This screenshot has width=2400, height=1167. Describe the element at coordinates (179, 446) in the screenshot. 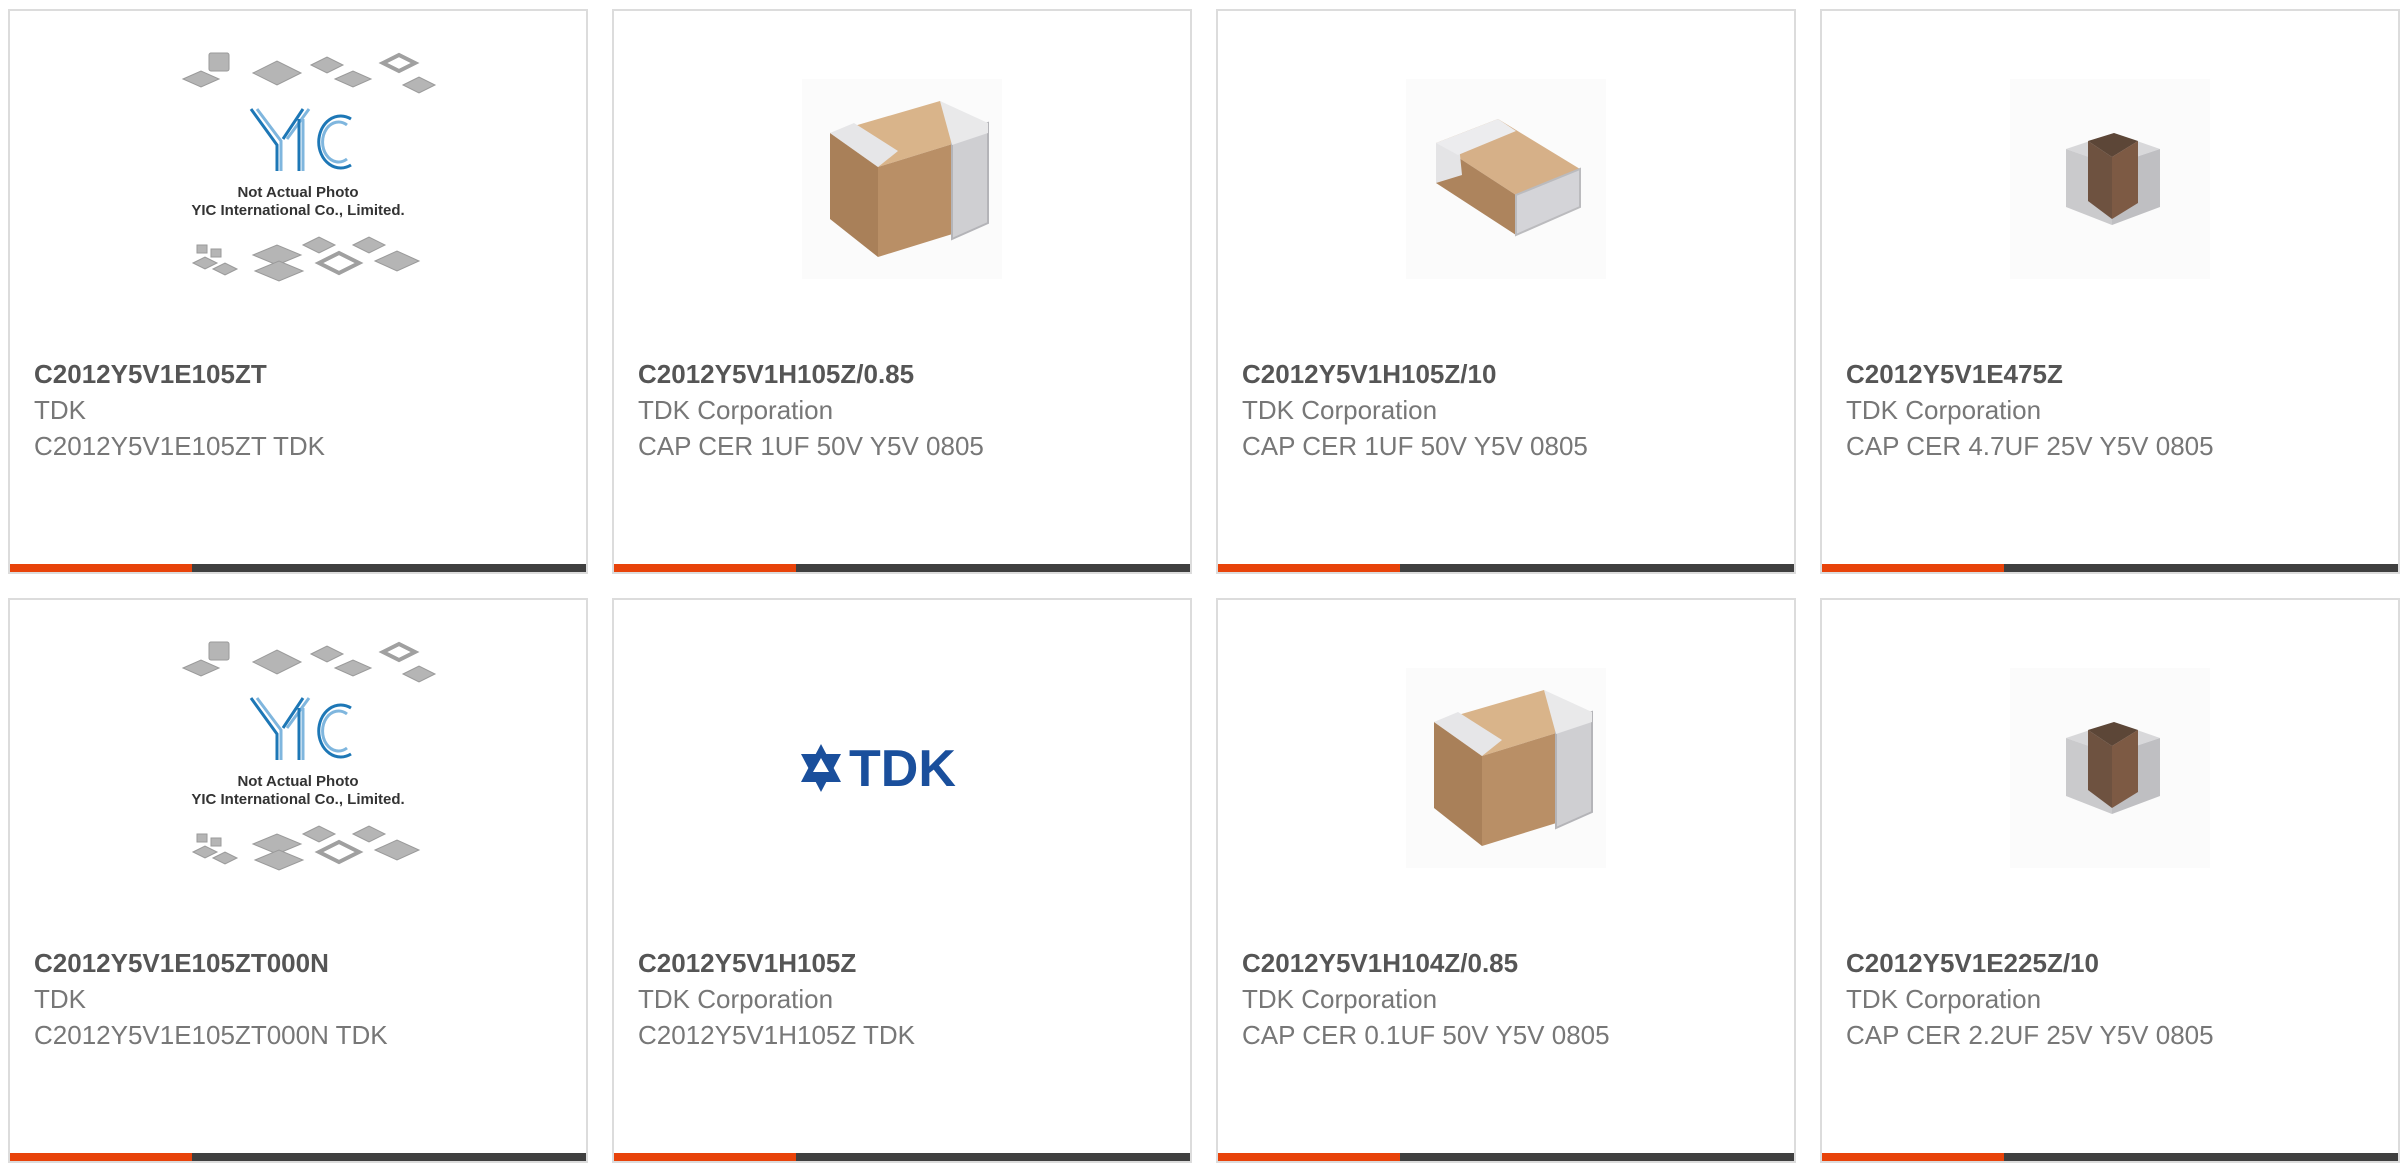

I see `description: C2012Y5V1E105ZT TDK` at that location.